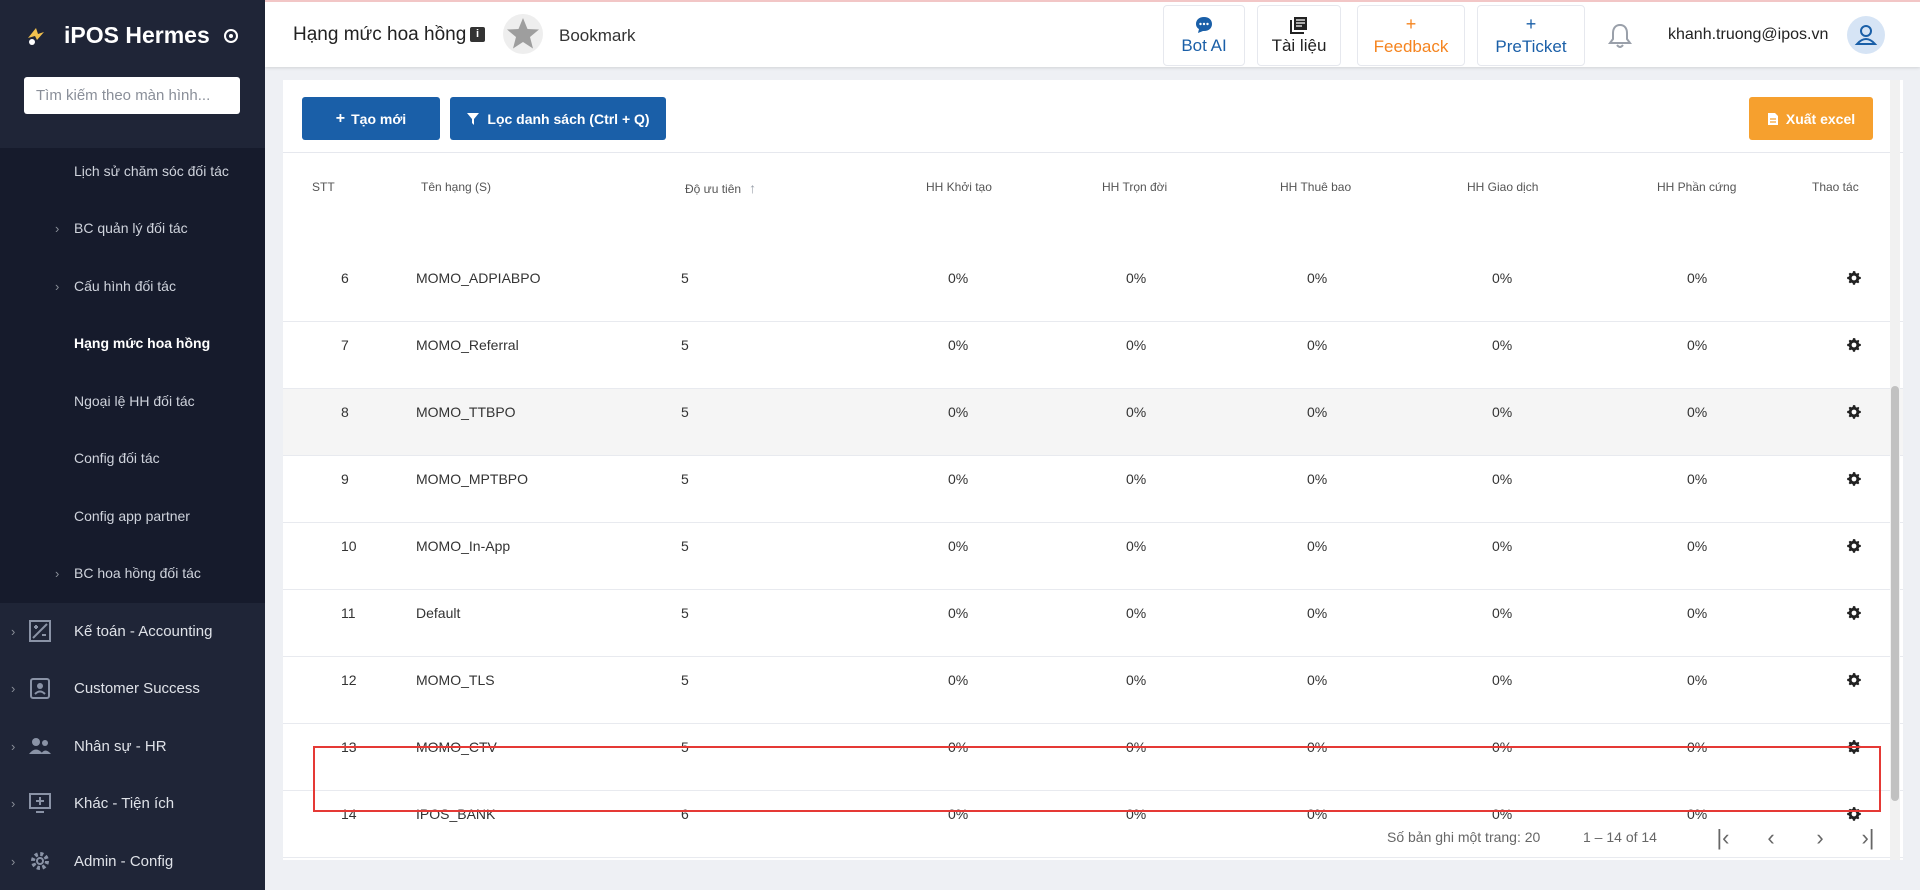 This screenshot has width=1920, height=890. I want to click on gear-icon, so click(40, 861).